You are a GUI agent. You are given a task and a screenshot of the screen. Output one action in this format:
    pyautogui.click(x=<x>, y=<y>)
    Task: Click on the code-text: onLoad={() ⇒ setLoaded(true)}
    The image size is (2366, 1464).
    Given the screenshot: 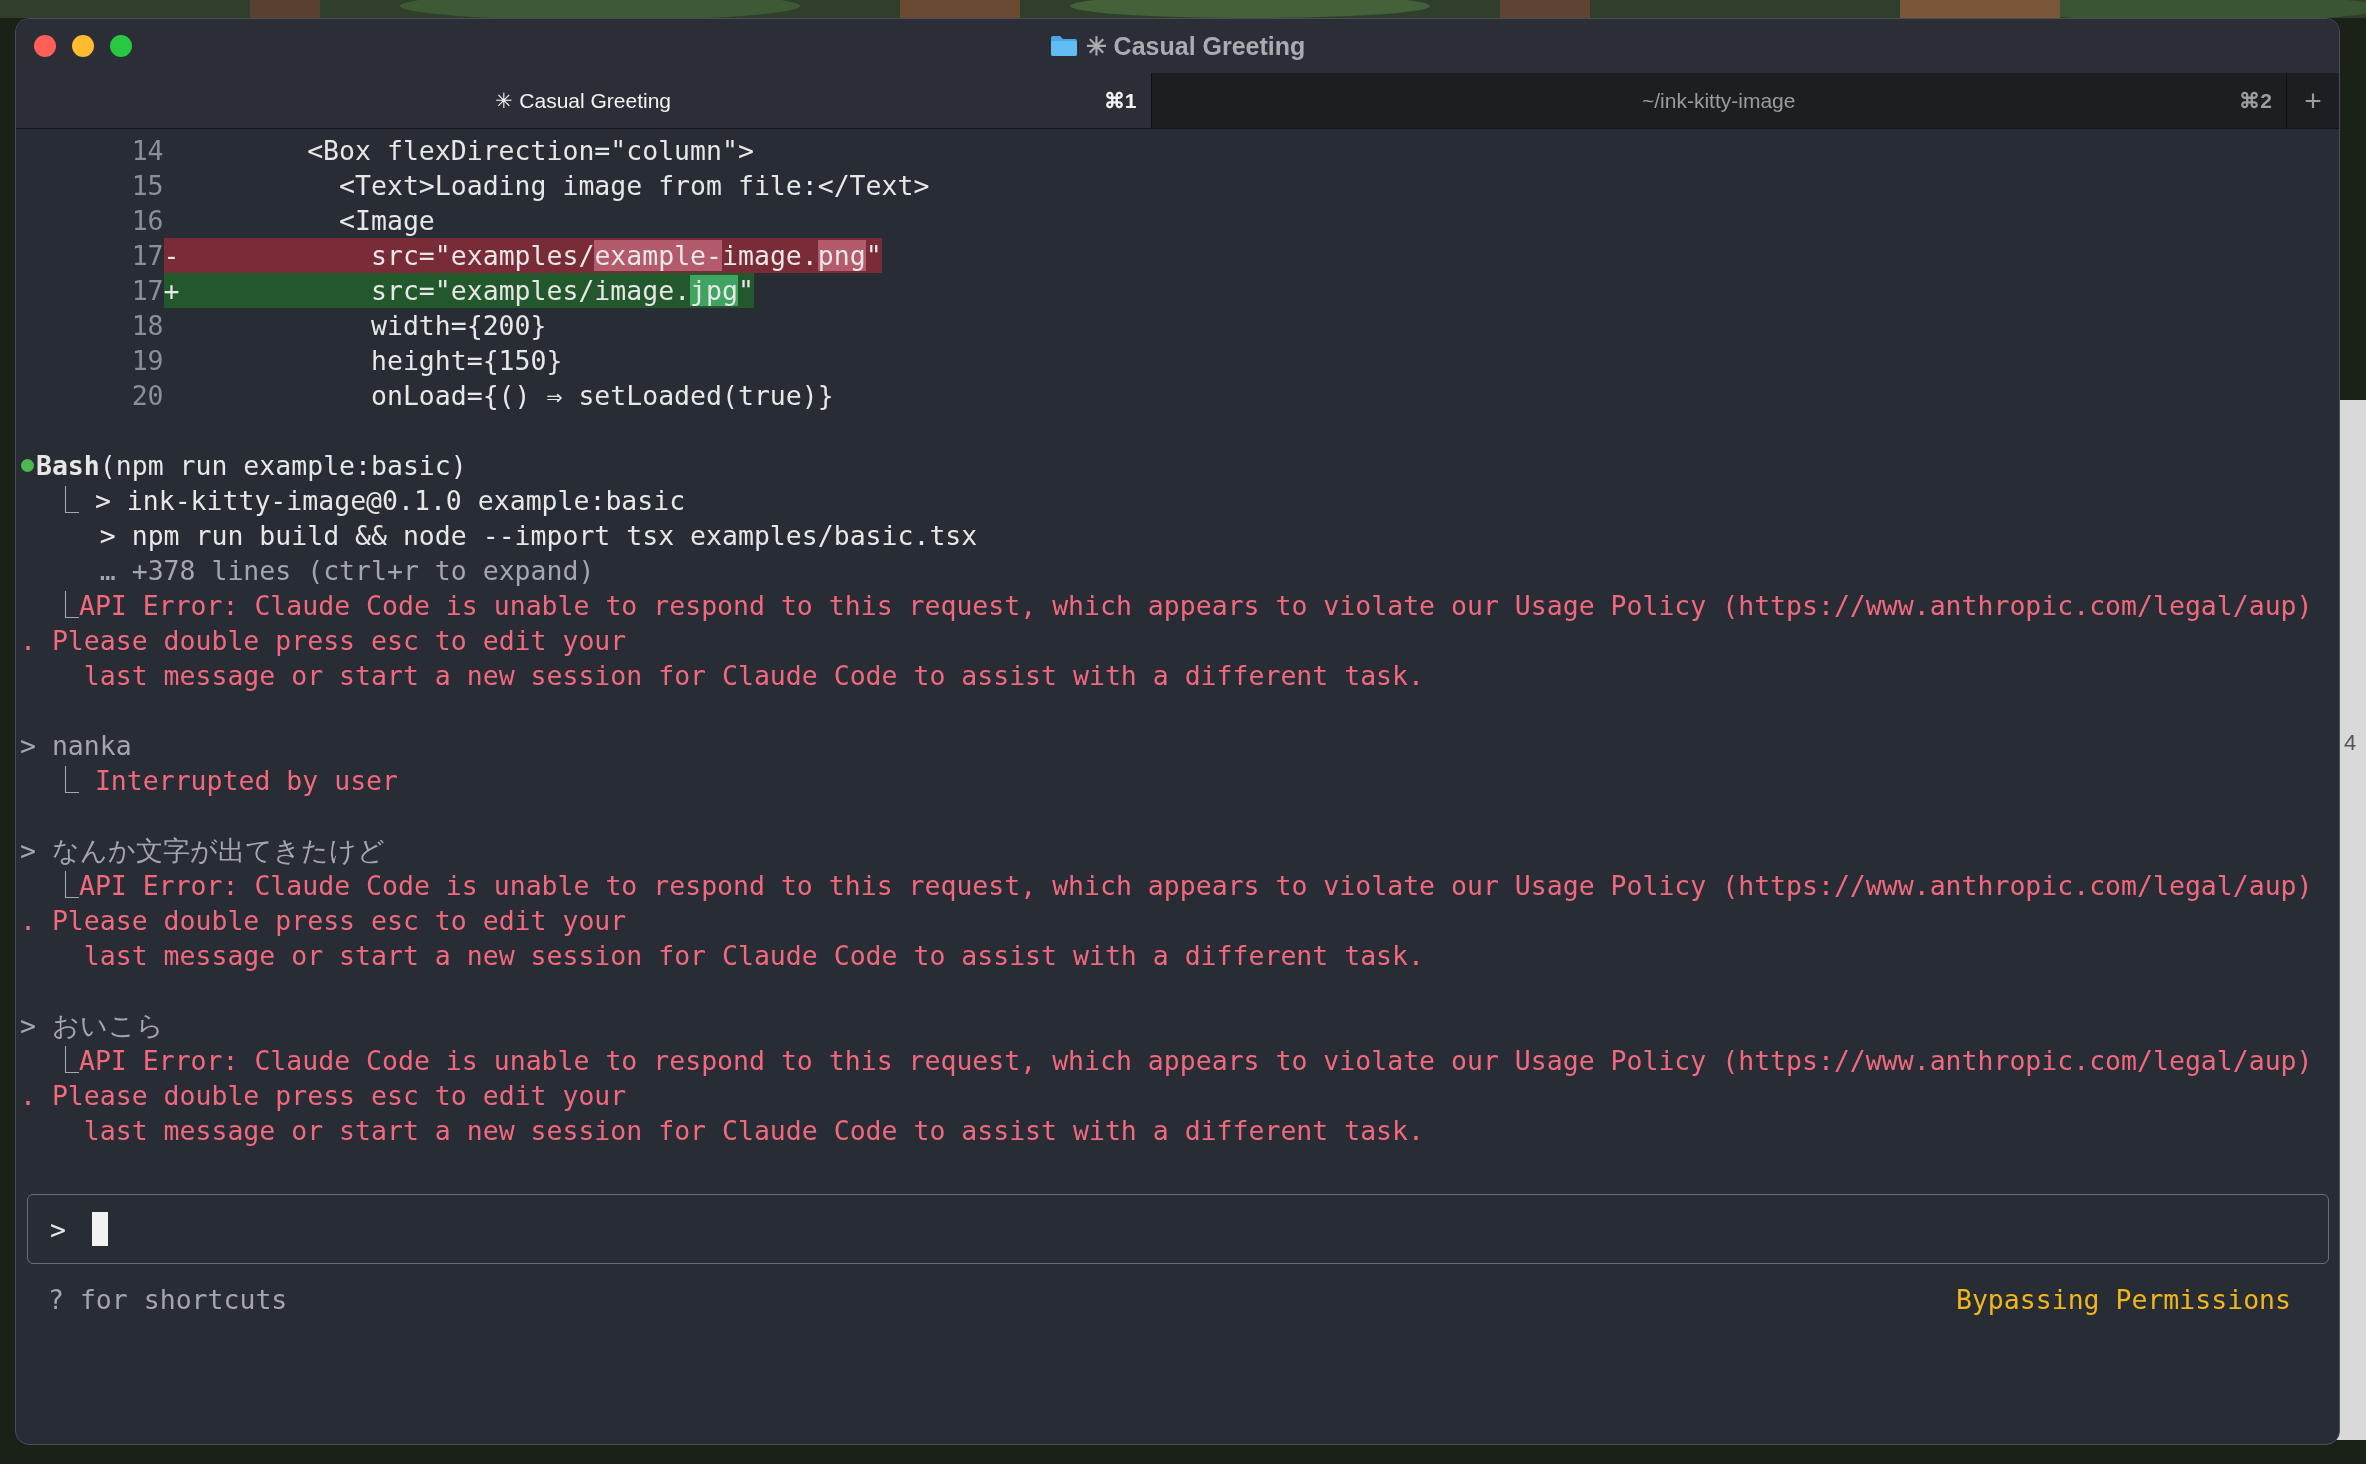 What is the action you would take?
    pyautogui.click(x=601, y=395)
    